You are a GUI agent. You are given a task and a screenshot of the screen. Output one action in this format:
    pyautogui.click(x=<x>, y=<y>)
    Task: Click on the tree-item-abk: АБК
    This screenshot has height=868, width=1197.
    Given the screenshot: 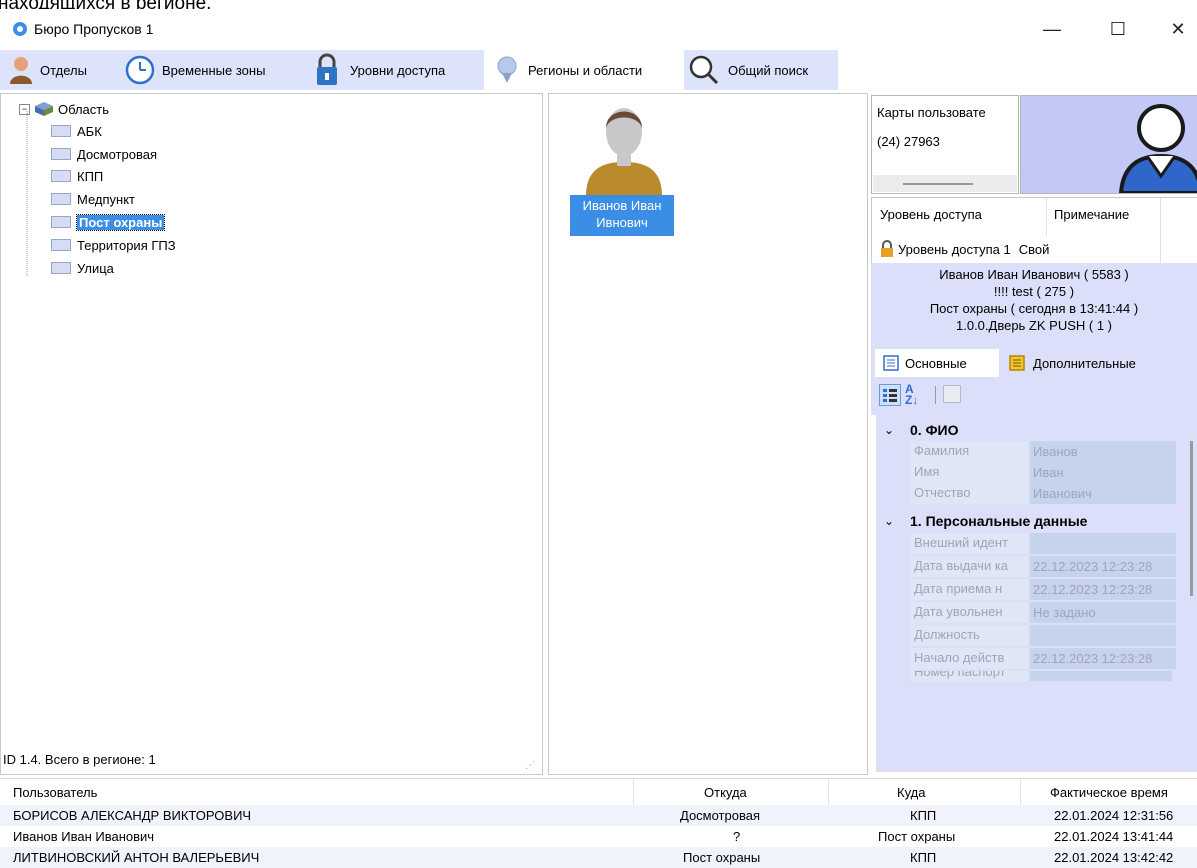 What is the action you would take?
    pyautogui.click(x=76, y=131)
    